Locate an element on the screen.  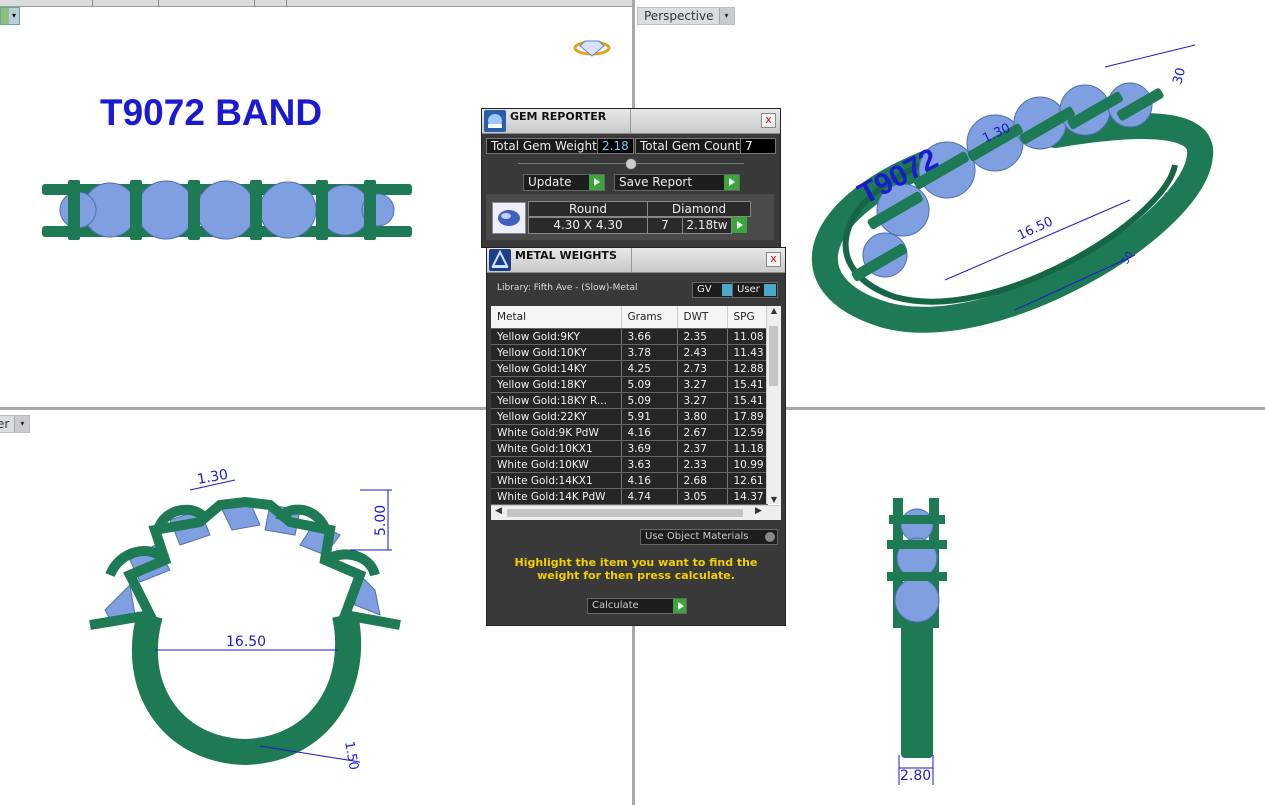
gem-row-action-button is located at coordinates (739, 225).